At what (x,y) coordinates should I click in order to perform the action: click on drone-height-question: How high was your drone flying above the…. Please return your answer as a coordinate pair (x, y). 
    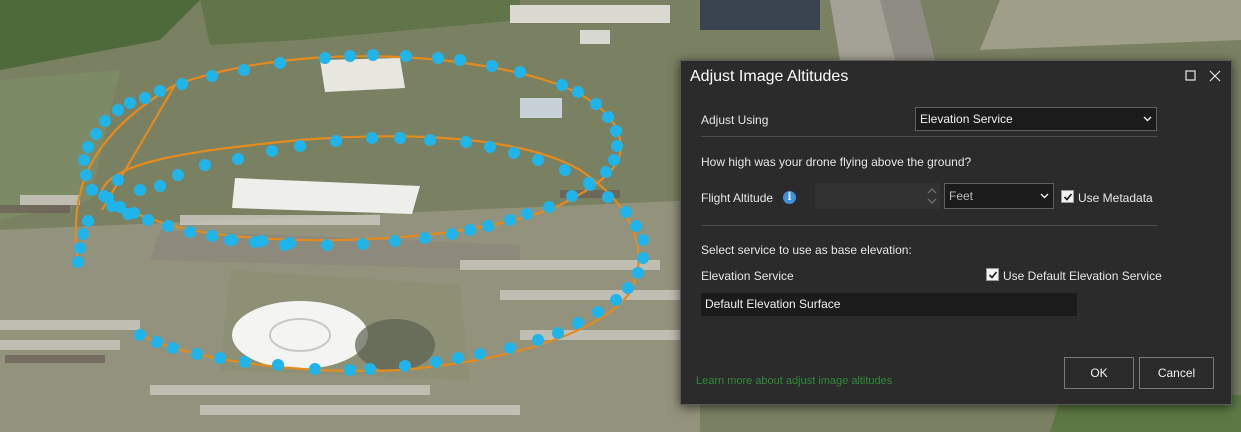
    Looking at the image, I should click on (836, 162).